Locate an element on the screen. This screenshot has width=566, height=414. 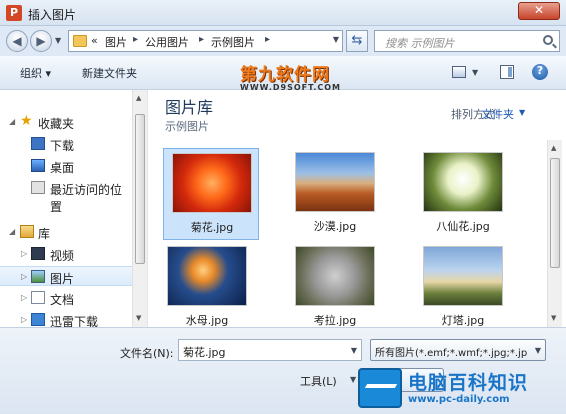
filename-label: 文件名(N): is located at coordinates (147, 353).